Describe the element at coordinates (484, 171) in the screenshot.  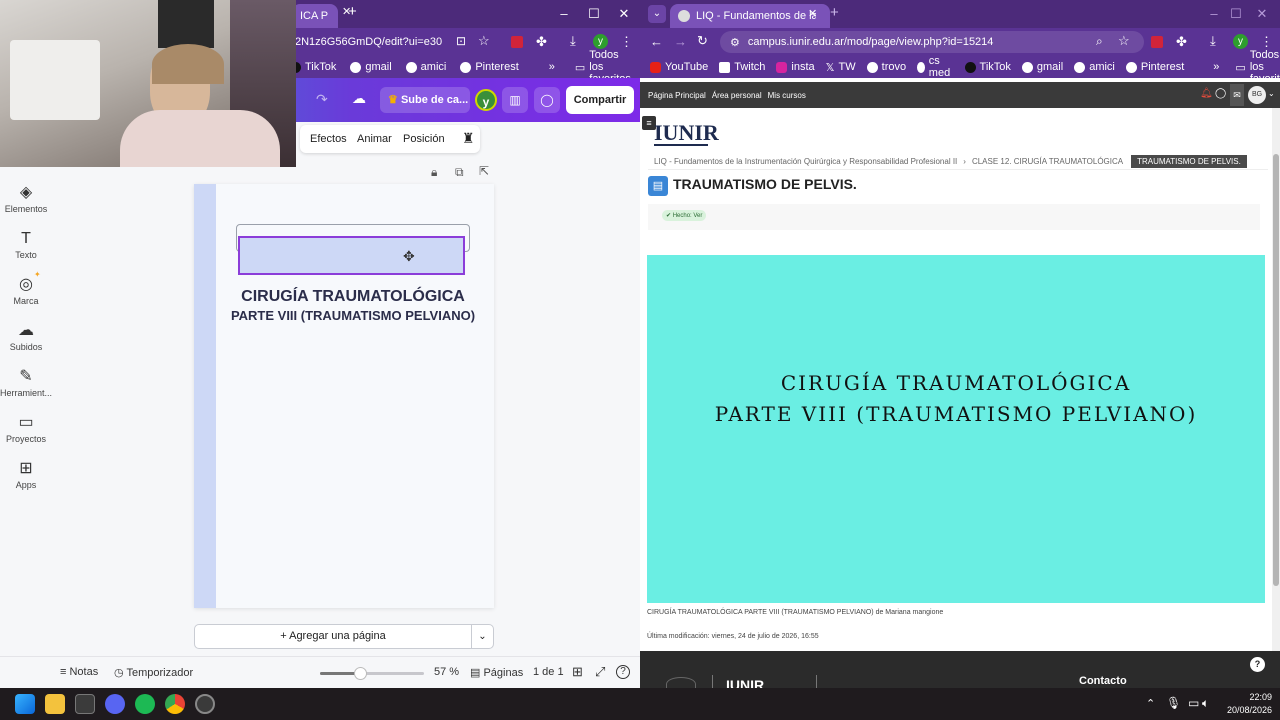
I see `add-page-icon: ⇱` at that location.